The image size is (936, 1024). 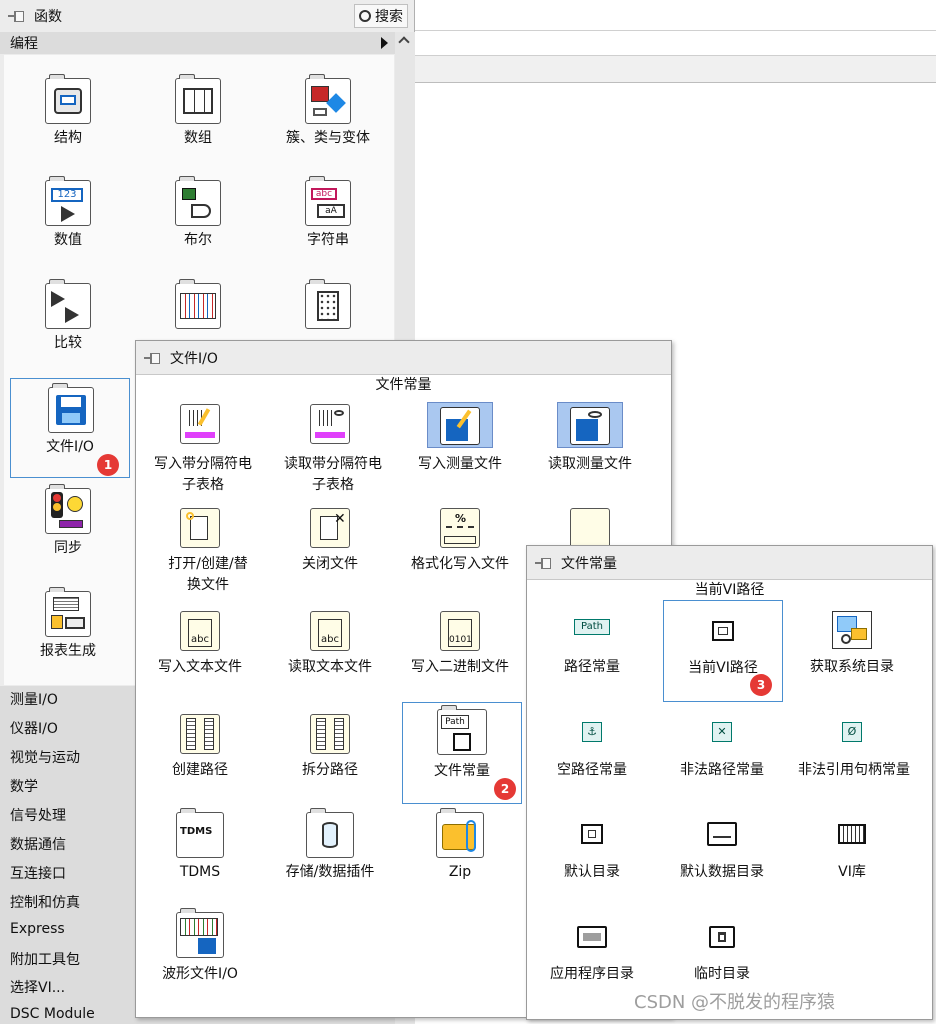 I want to click on step-badge-2: 2, so click(x=505, y=789).